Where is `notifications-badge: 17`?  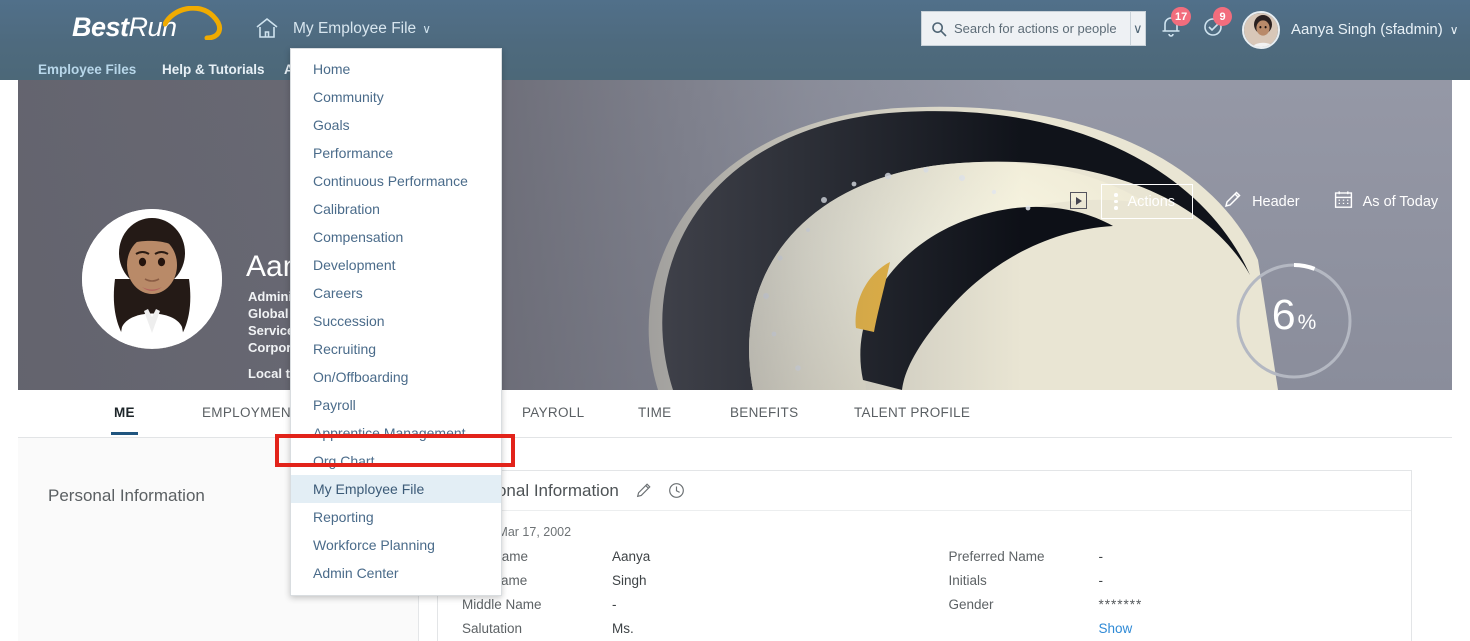
notifications-badge: 17 is located at coordinates (1181, 16).